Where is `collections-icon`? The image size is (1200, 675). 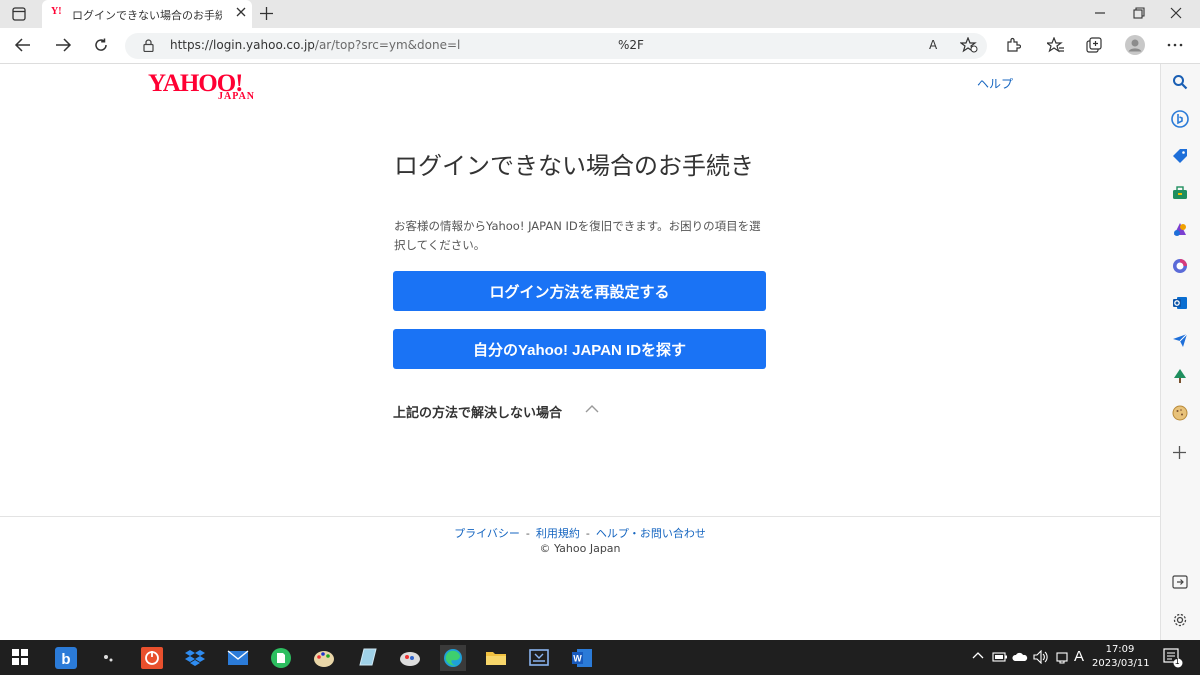 collections-icon is located at coordinates (1094, 45).